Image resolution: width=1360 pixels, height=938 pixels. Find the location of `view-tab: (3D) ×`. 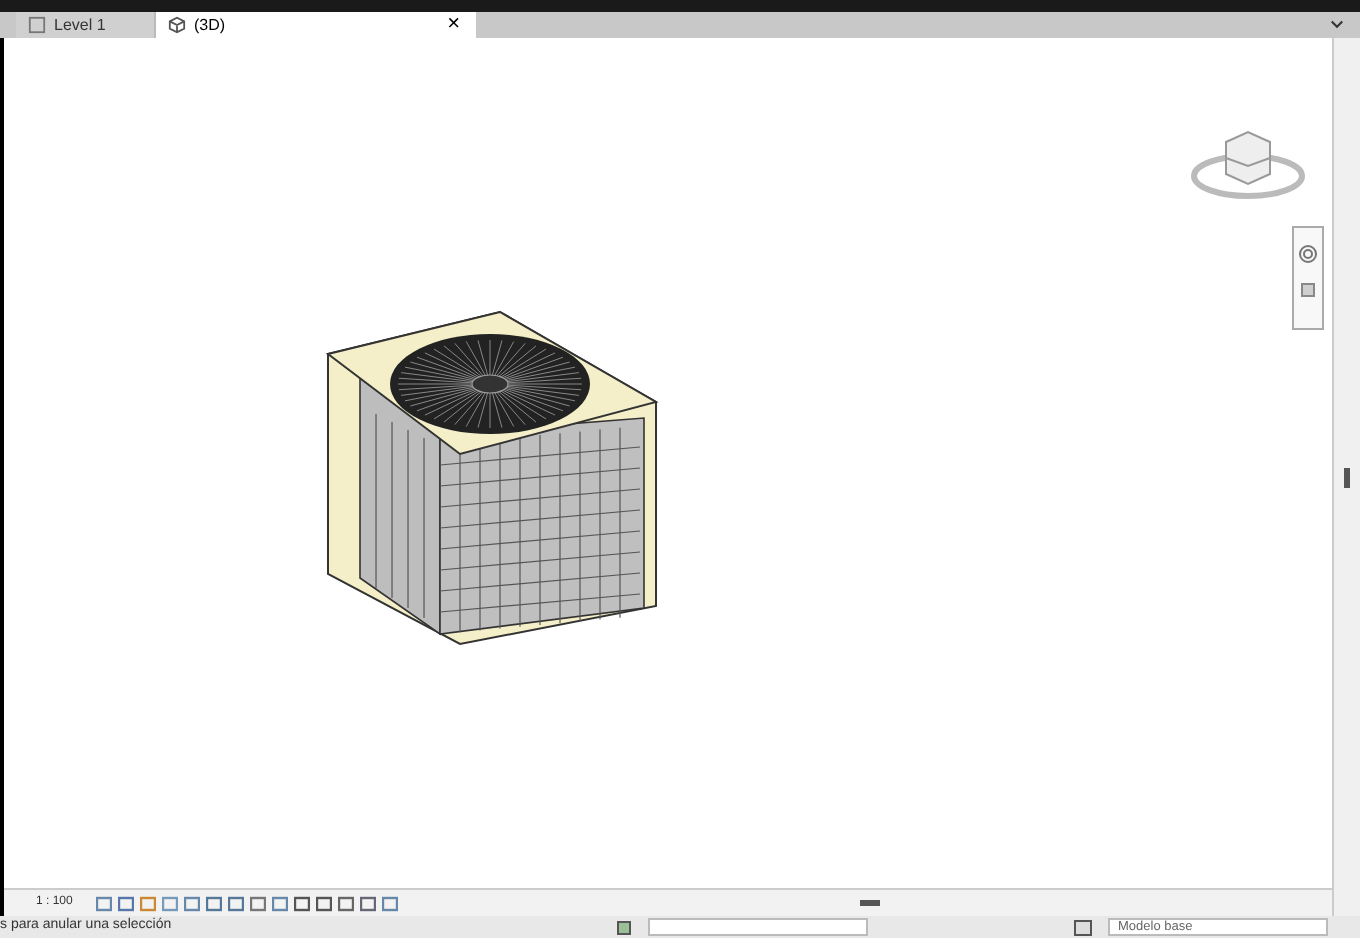

view-tab: (3D) × is located at coordinates (316, 25).